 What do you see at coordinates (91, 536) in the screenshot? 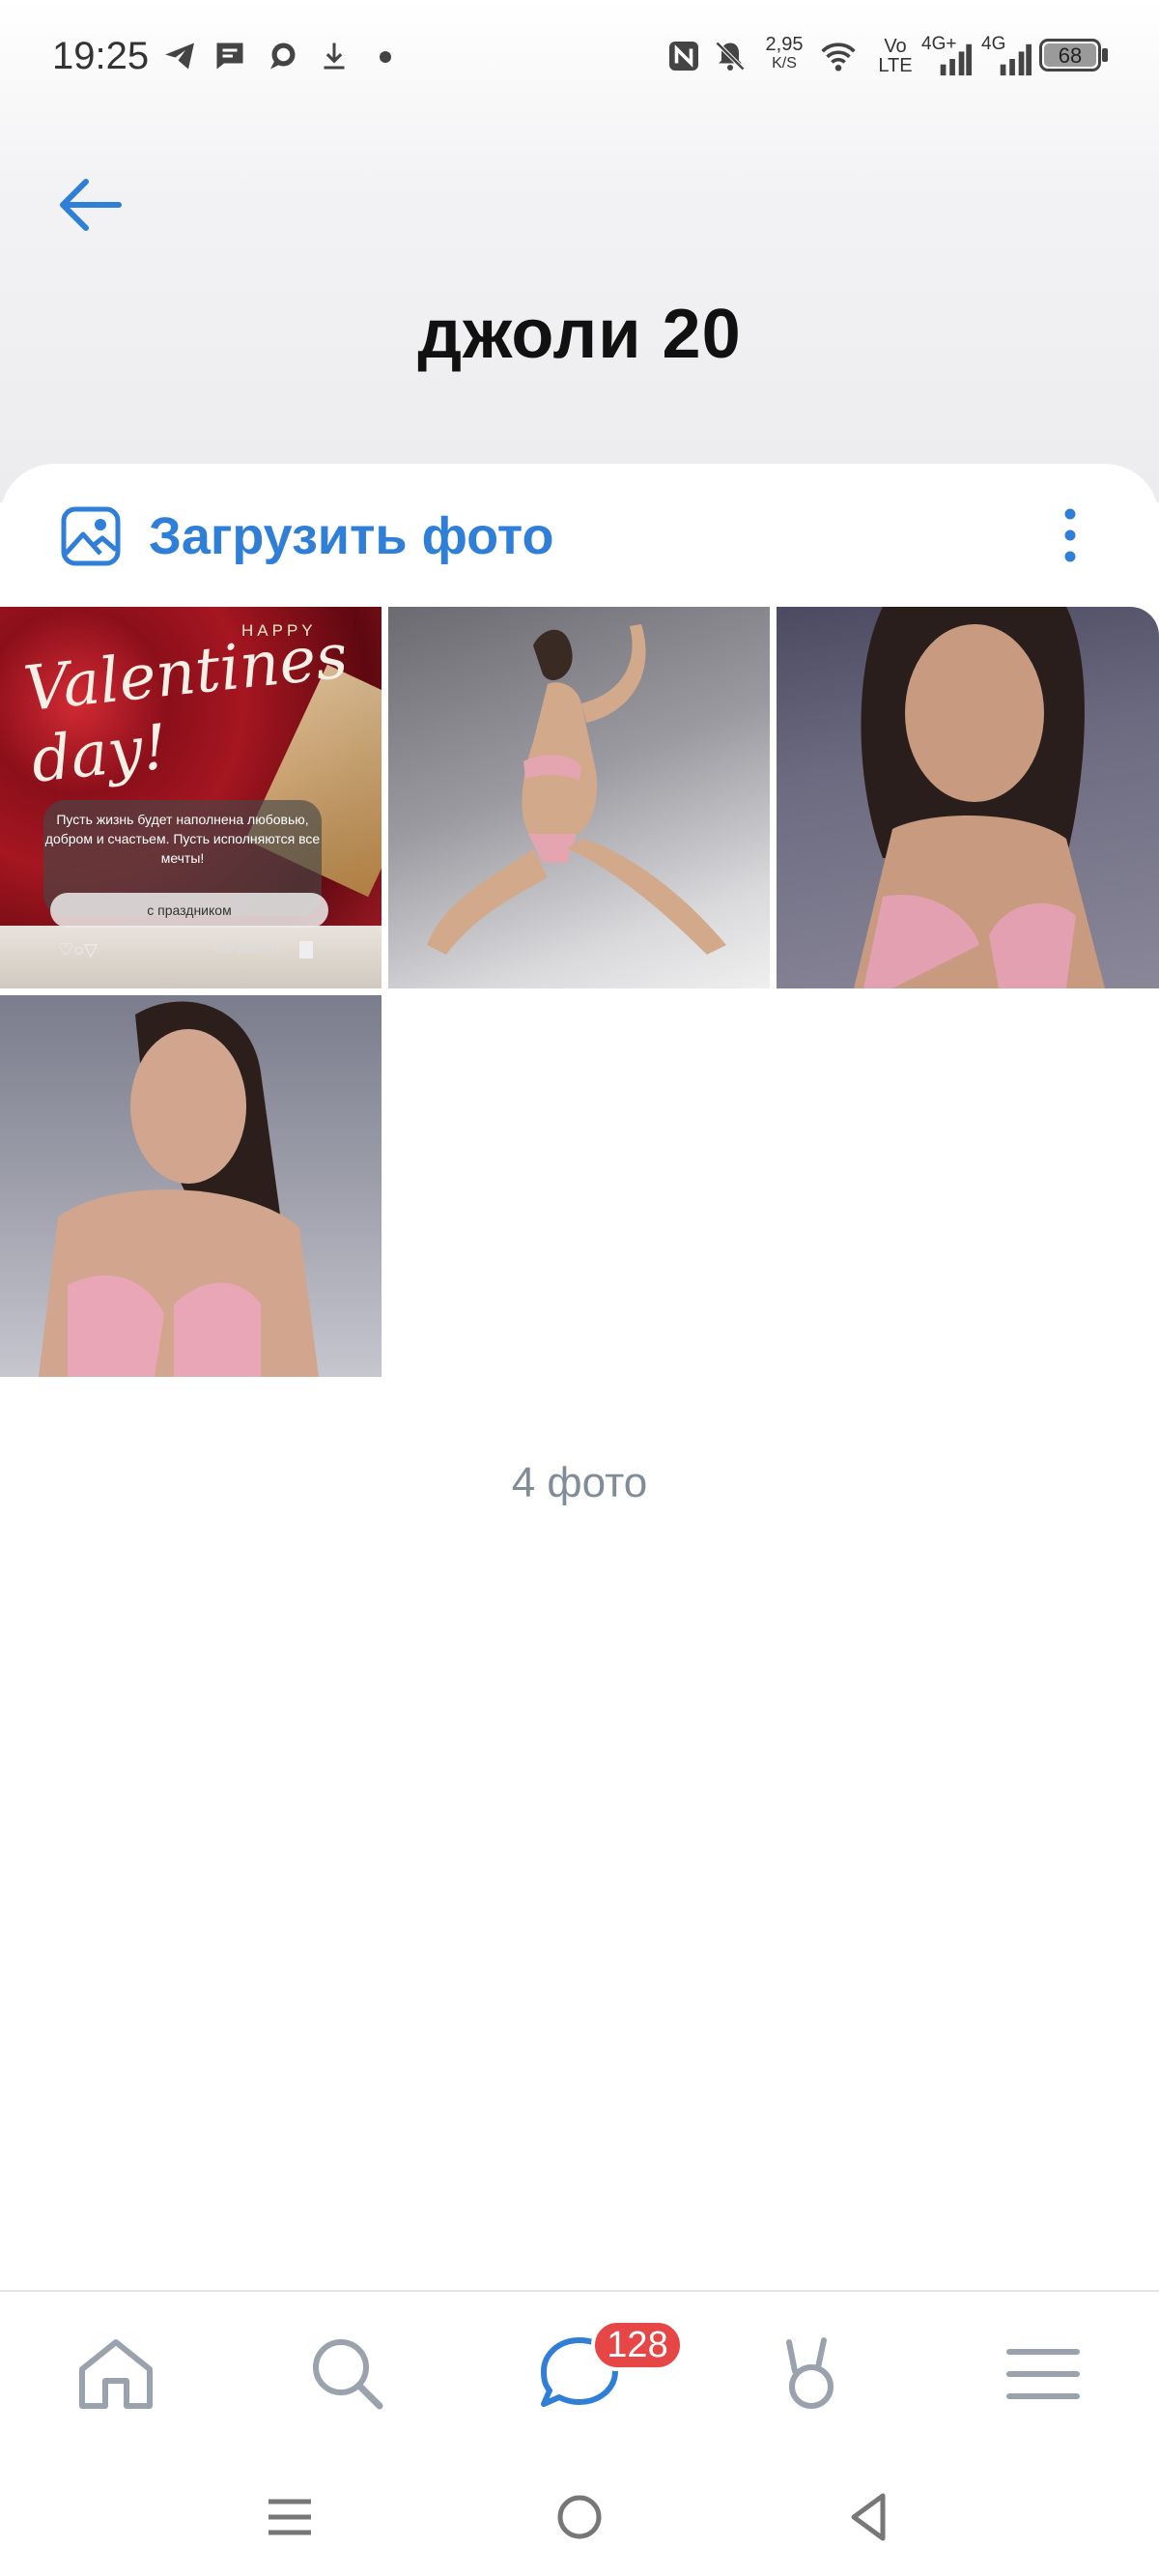
I see `image-icon` at bounding box center [91, 536].